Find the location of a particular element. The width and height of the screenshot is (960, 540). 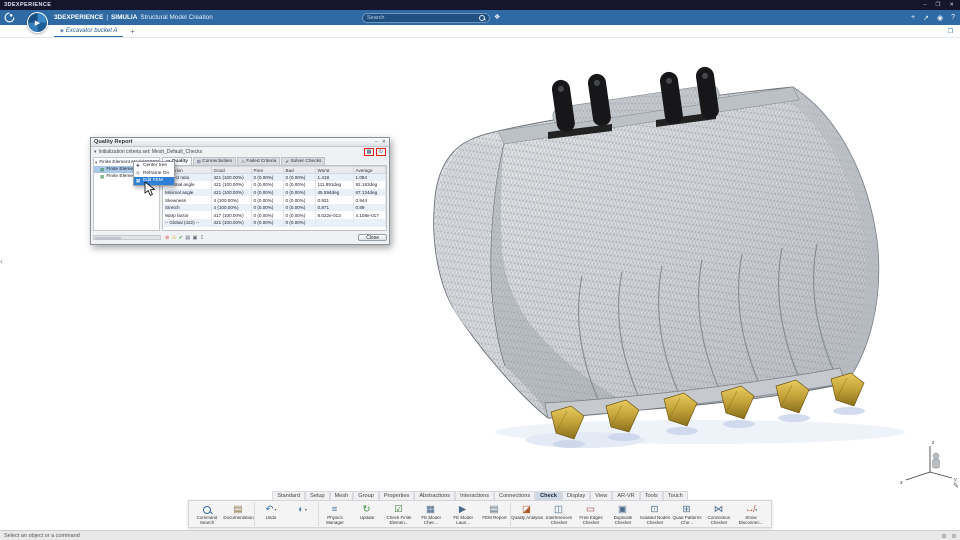

report-refresh-icon: ↻ is located at coordinates (381, 151).